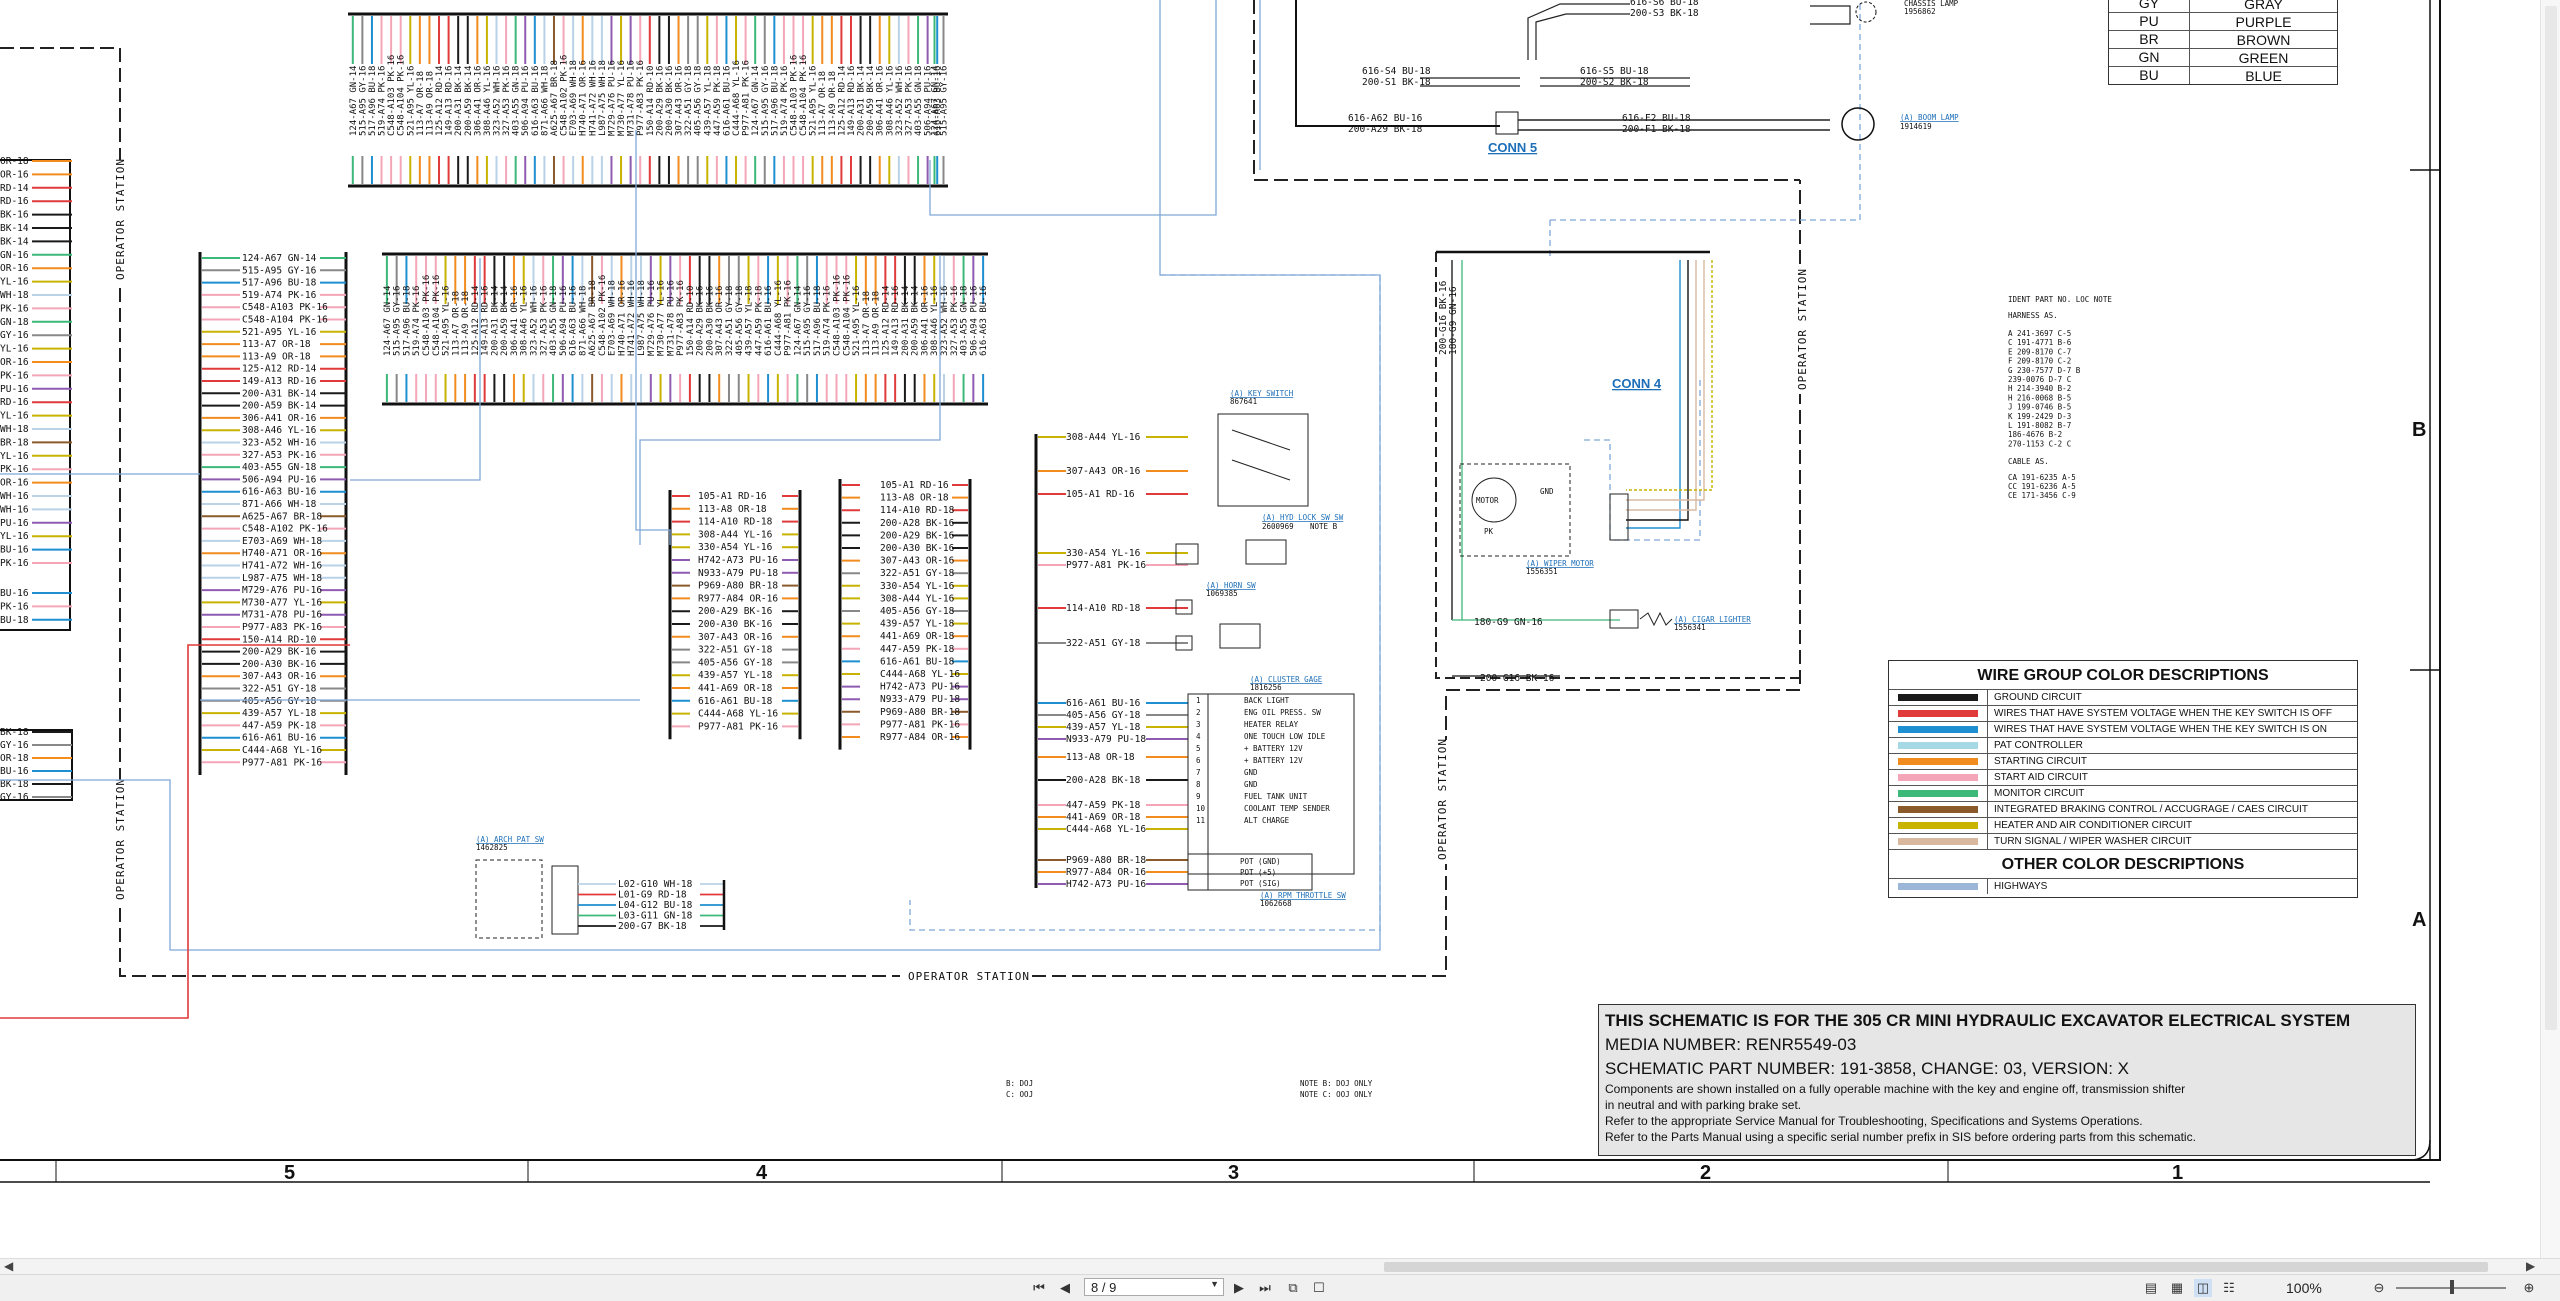 Image resolution: width=2560 pixels, height=1301 pixels. What do you see at coordinates (747, 98) in the screenshot?
I see `harness-wire-label: P977-A81 PK-16` at bounding box center [747, 98].